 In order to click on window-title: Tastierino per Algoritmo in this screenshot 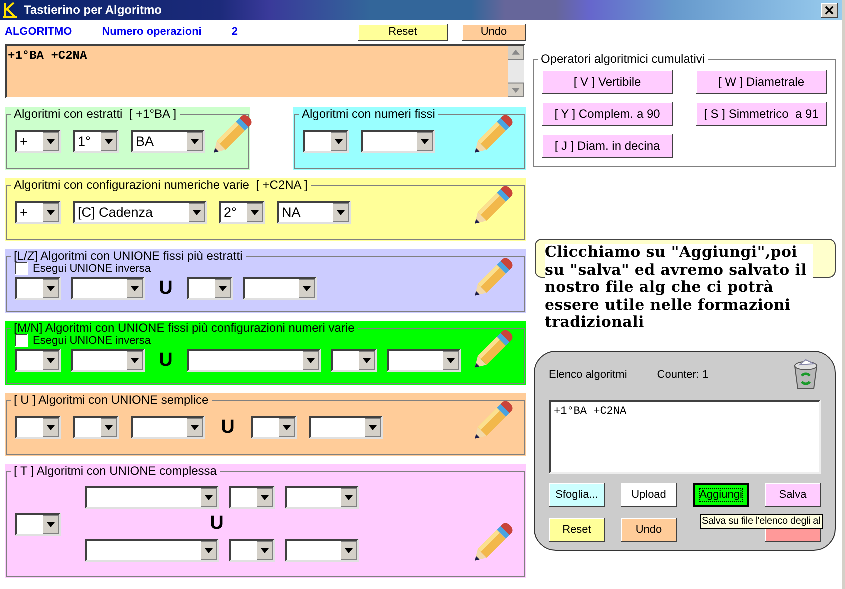, I will do `click(94, 10)`.